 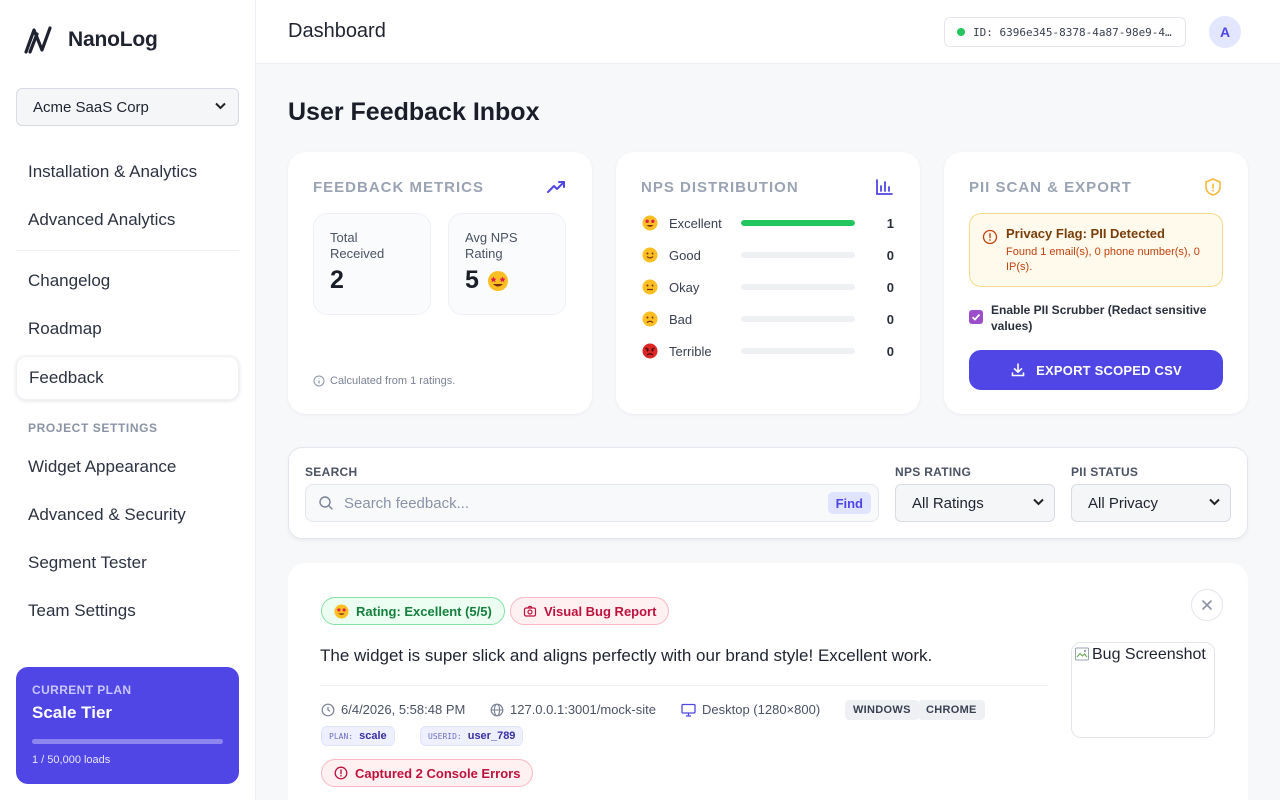 I want to click on feedback-device: Desktop (1280×800), so click(x=750, y=709).